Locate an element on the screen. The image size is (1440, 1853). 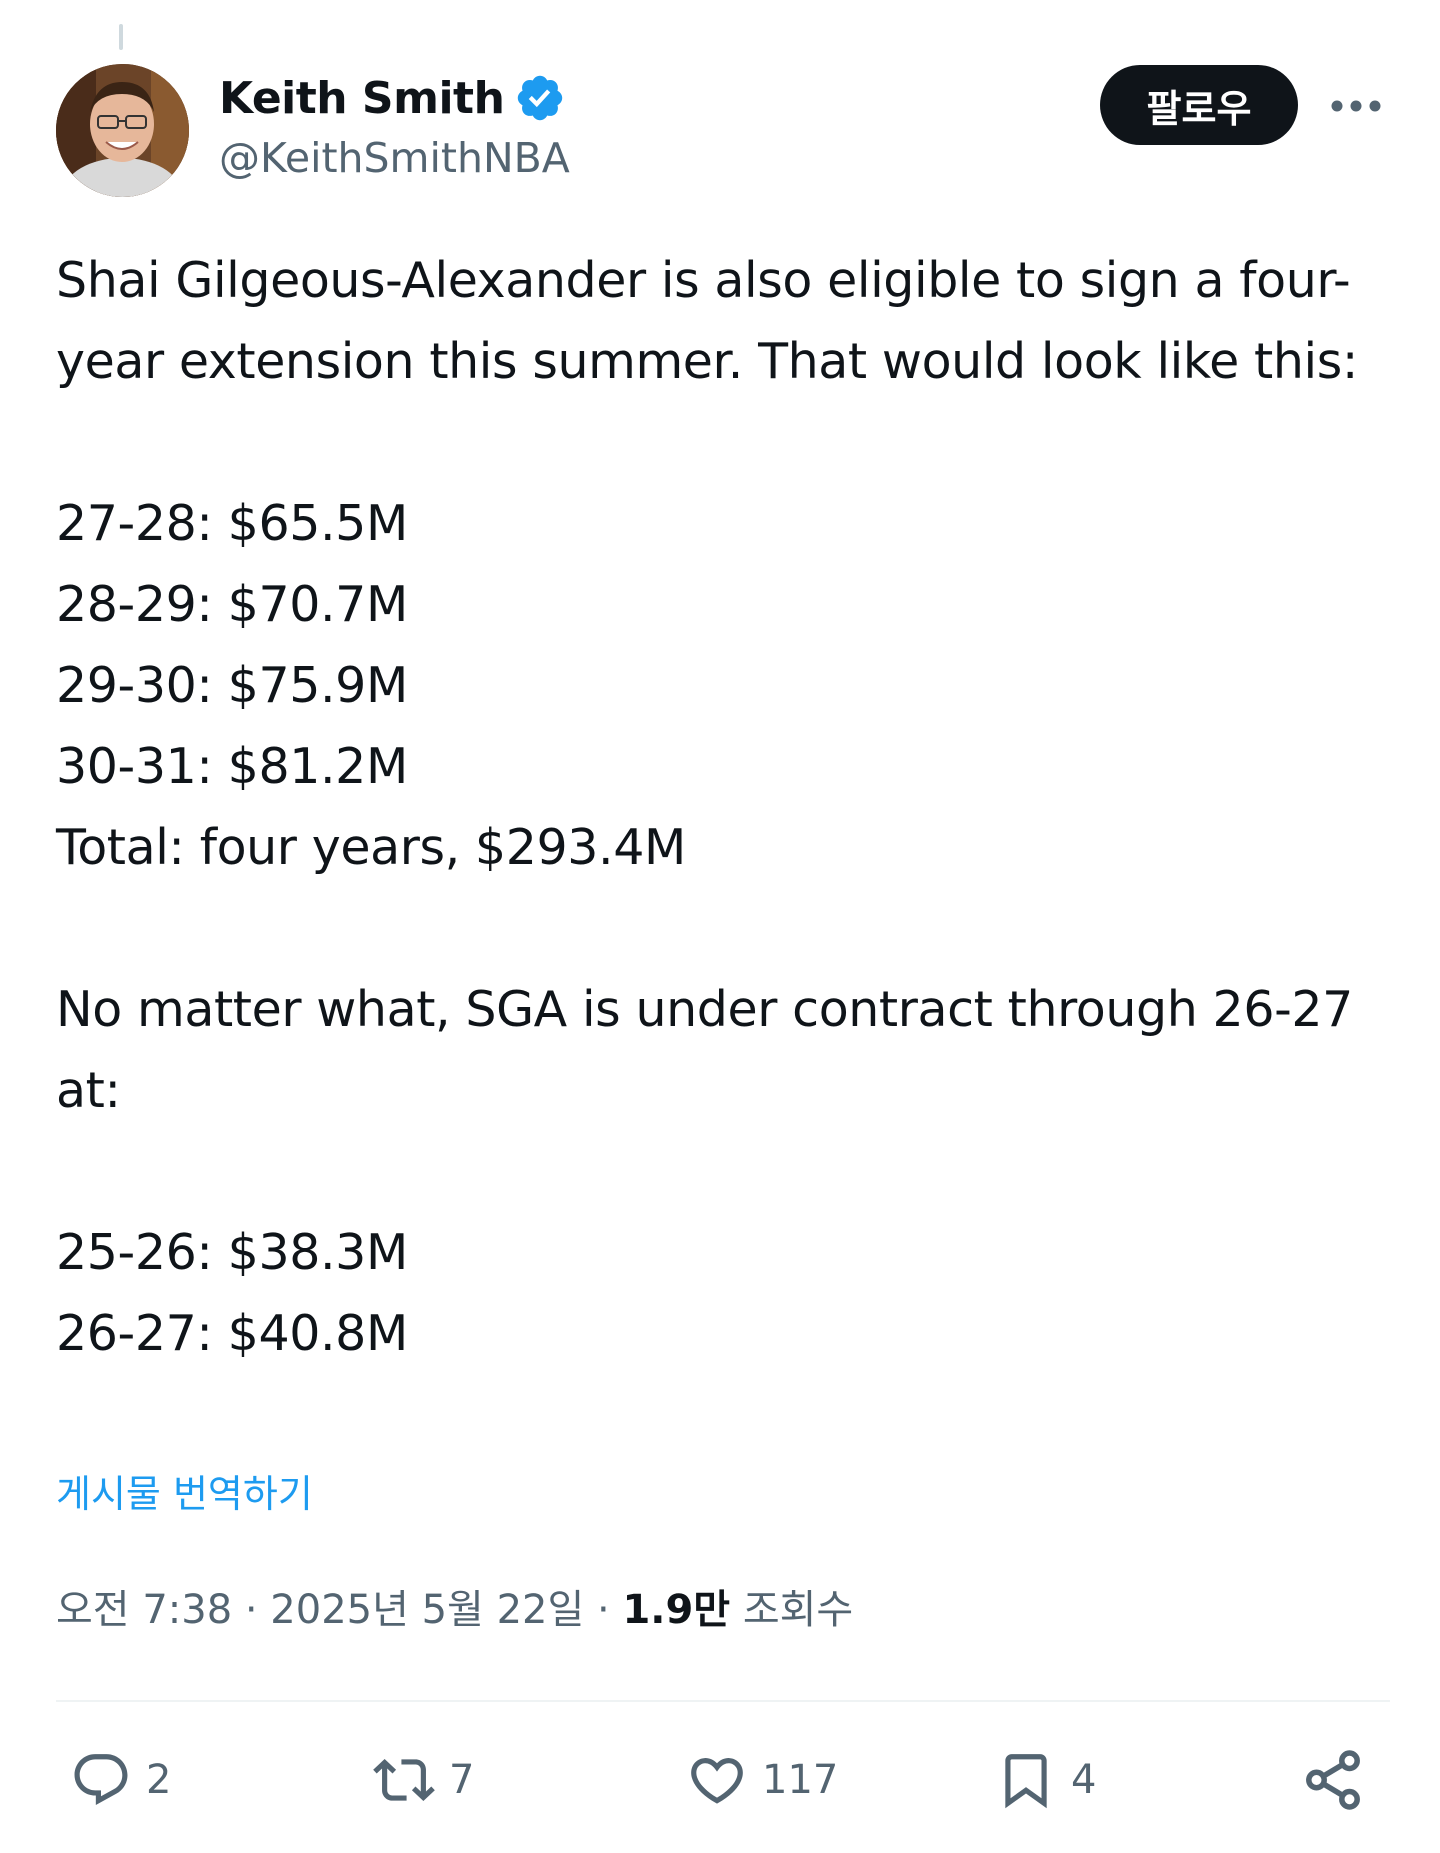
author-info: Keith Smith @KeithSmithNBA is located at coordinates (394, 124).